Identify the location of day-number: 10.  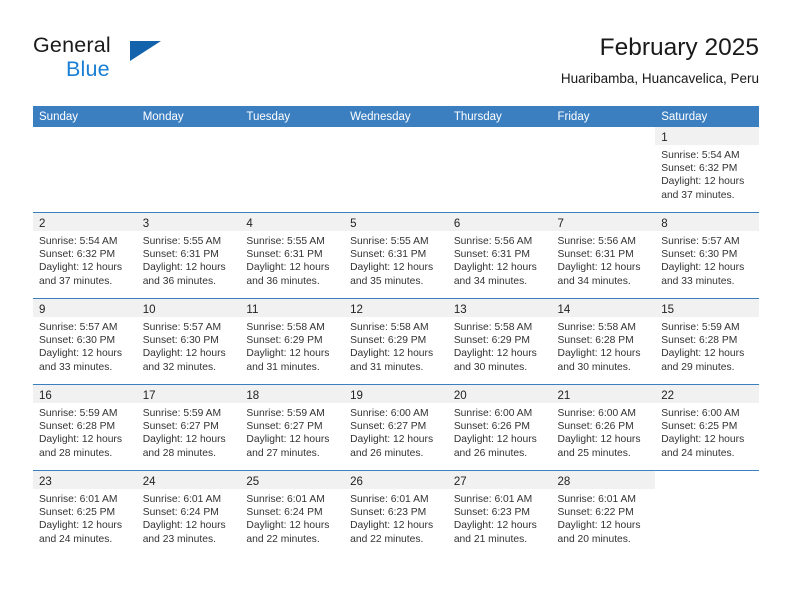
(149, 310).